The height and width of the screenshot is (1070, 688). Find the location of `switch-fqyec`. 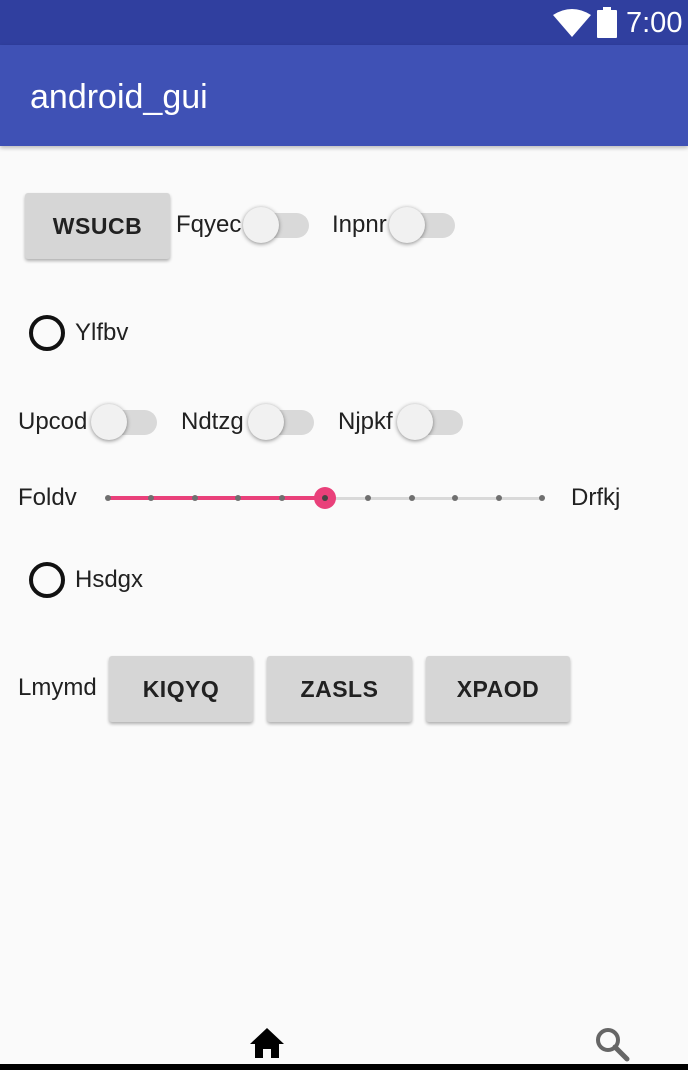

switch-fqyec is located at coordinates (276, 225).